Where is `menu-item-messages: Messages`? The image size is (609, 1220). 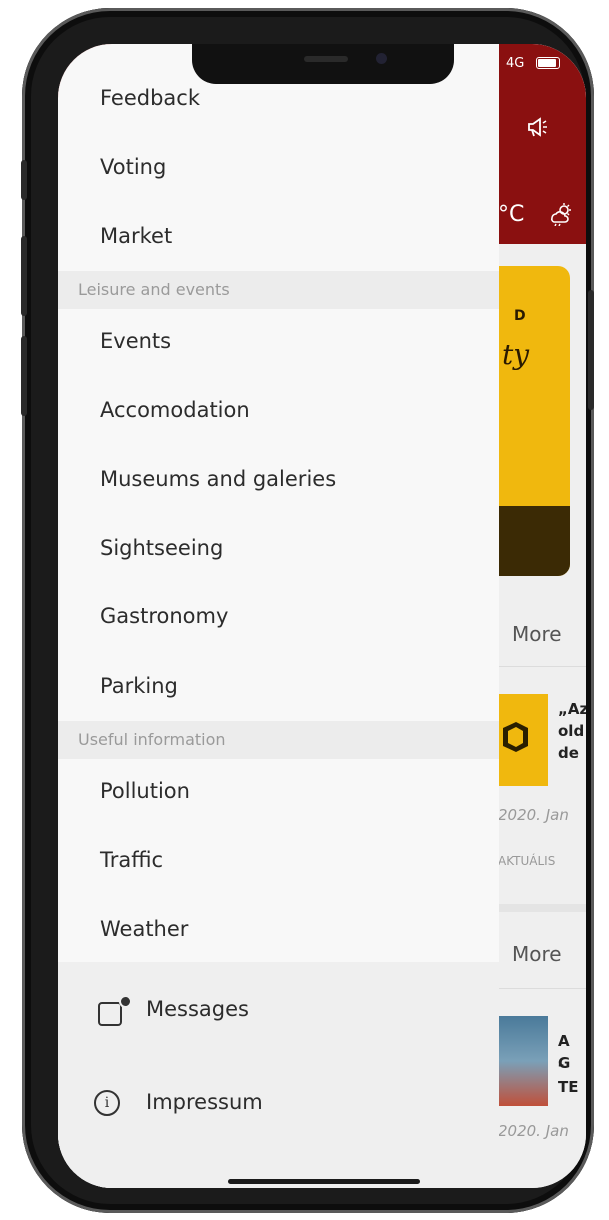
menu-item-messages: Messages is located at coordinates (197, 1009).